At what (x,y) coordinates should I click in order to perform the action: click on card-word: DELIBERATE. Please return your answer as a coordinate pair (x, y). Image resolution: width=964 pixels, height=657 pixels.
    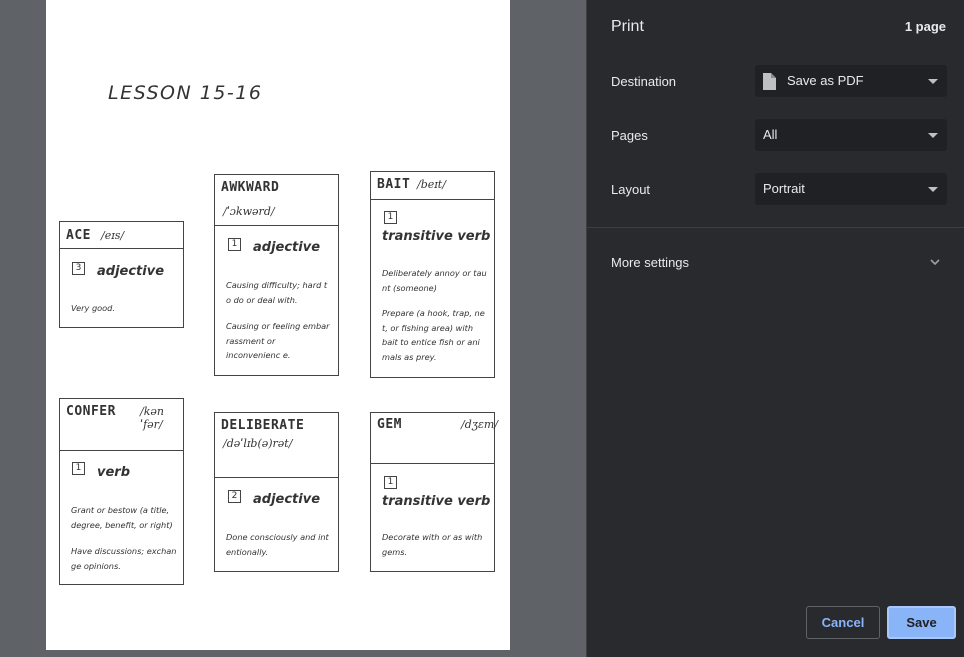
    Looking at the image, I should click on (263, 425).